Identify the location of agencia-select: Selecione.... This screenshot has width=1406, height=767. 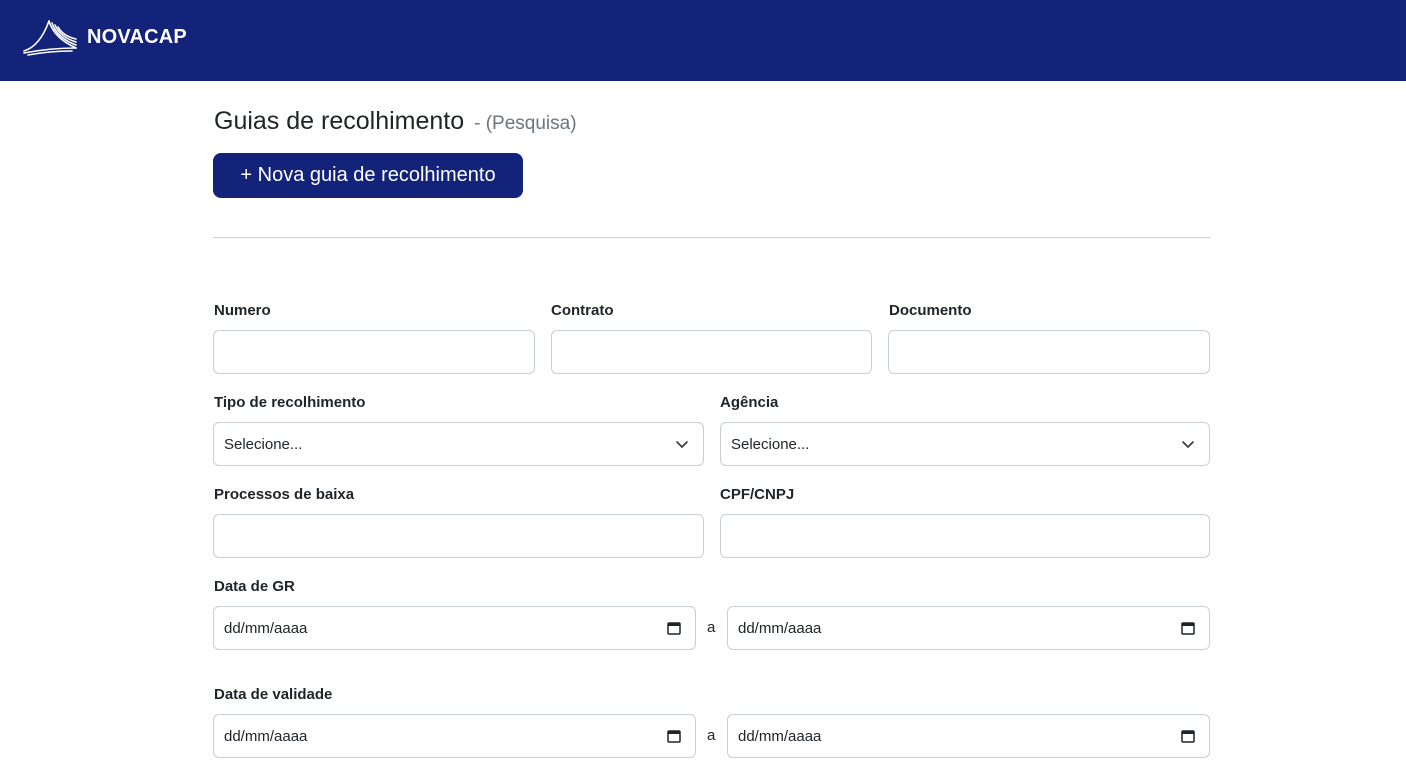
(965, 444).